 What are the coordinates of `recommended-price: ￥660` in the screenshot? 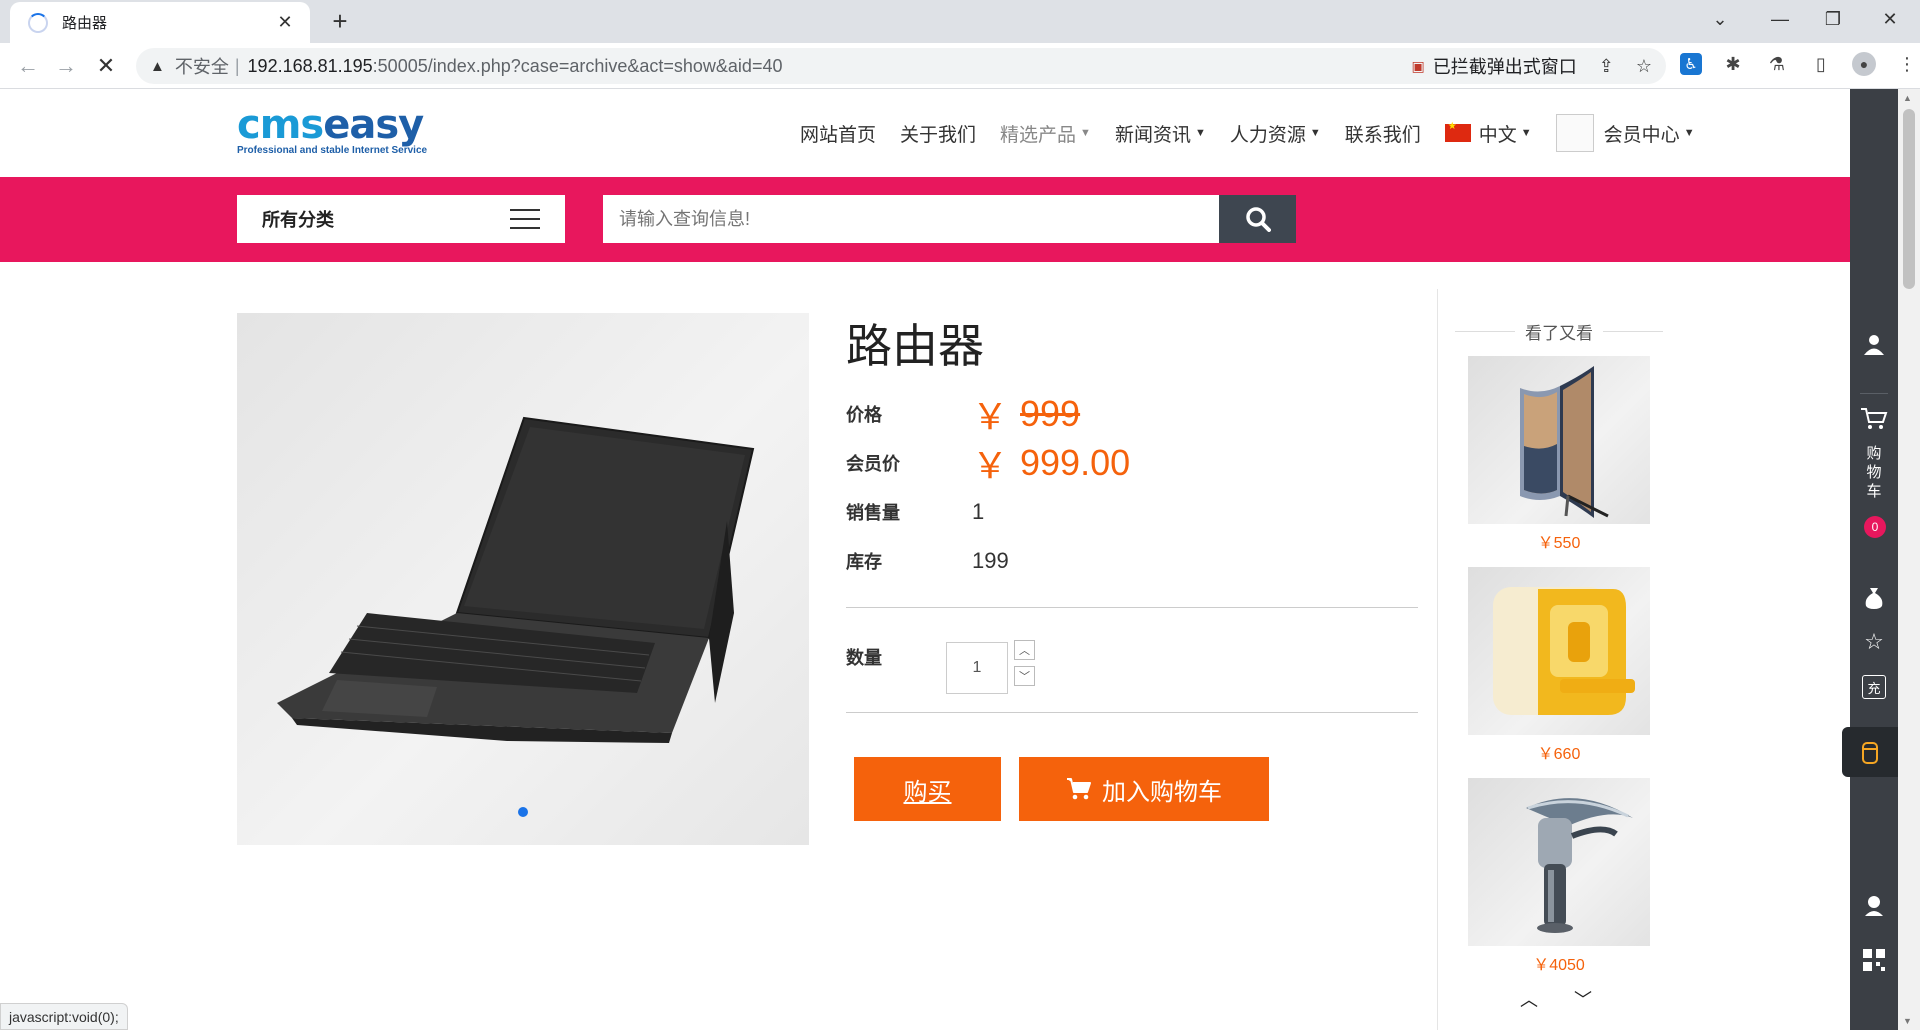 It's located at (1559, 754).